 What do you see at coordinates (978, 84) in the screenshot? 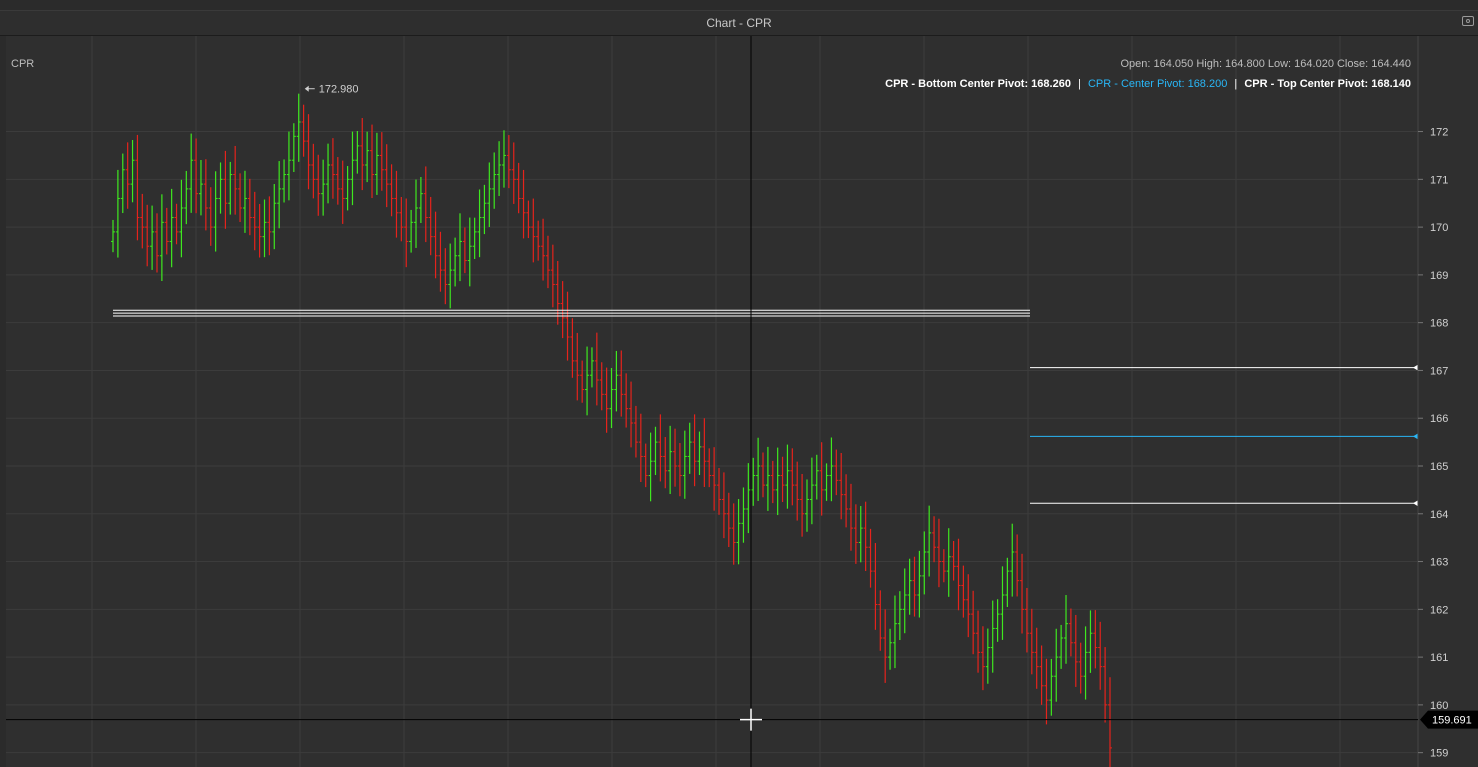
I see `legend-bottom-pivot: CPR - Bottom Center Pivot: 168.260` at bounding box center [978, 84].